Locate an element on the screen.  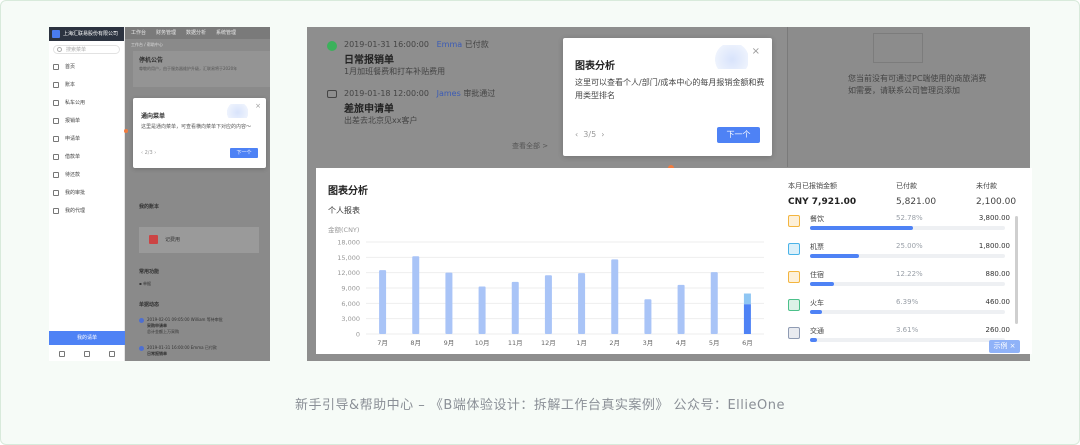
sidebar-item-approval: 我的审批 is located at coordinates (86, 193).